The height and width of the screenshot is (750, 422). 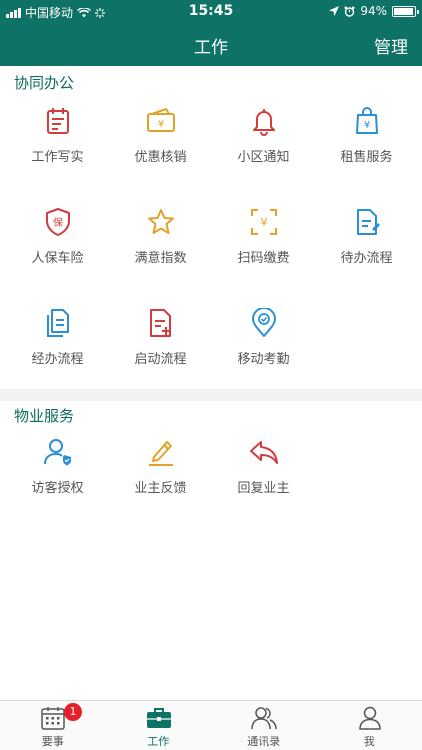 I want to click on tab-bar: 1 要事 工作 通讯录 我, so click(x=211, y=725).